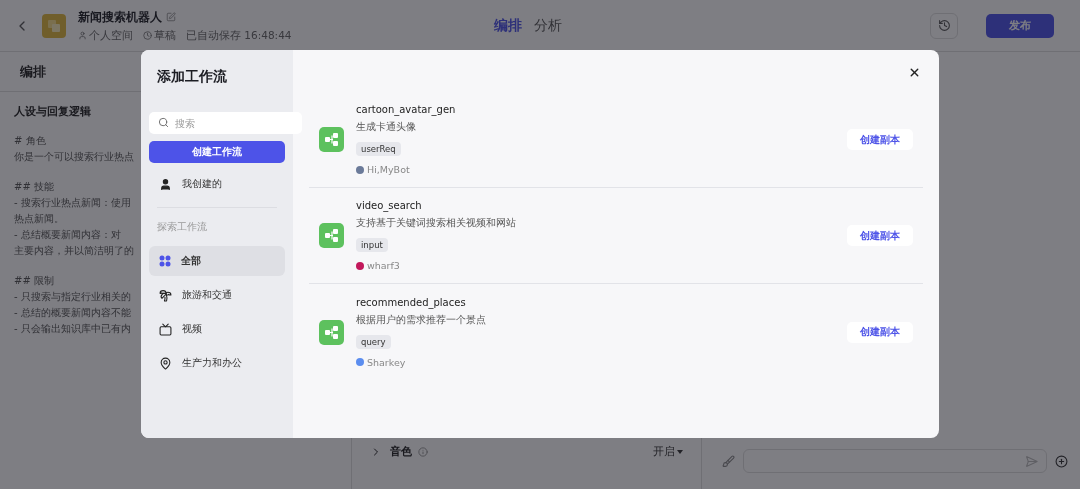 This screenshot has width=1080, height=489. Describe the element at coordinates (386, 127) in the screenshot. I see `workflow-description: 生成卡通头像` at that location.